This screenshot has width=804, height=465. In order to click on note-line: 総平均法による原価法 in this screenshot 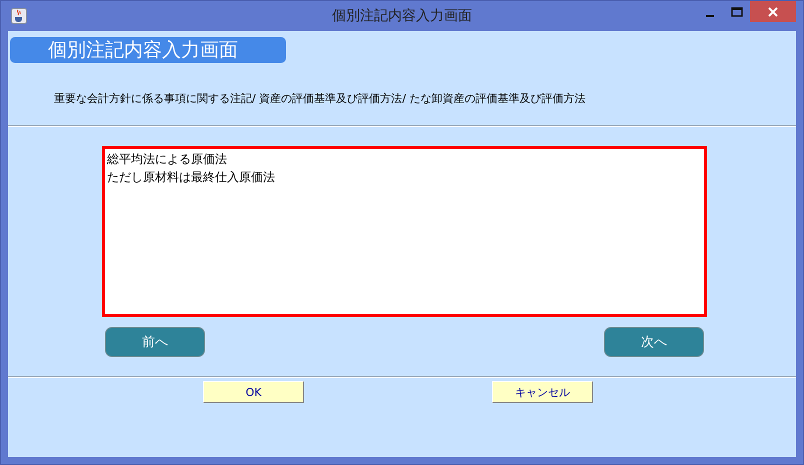, I will do `click(167, 159)`.